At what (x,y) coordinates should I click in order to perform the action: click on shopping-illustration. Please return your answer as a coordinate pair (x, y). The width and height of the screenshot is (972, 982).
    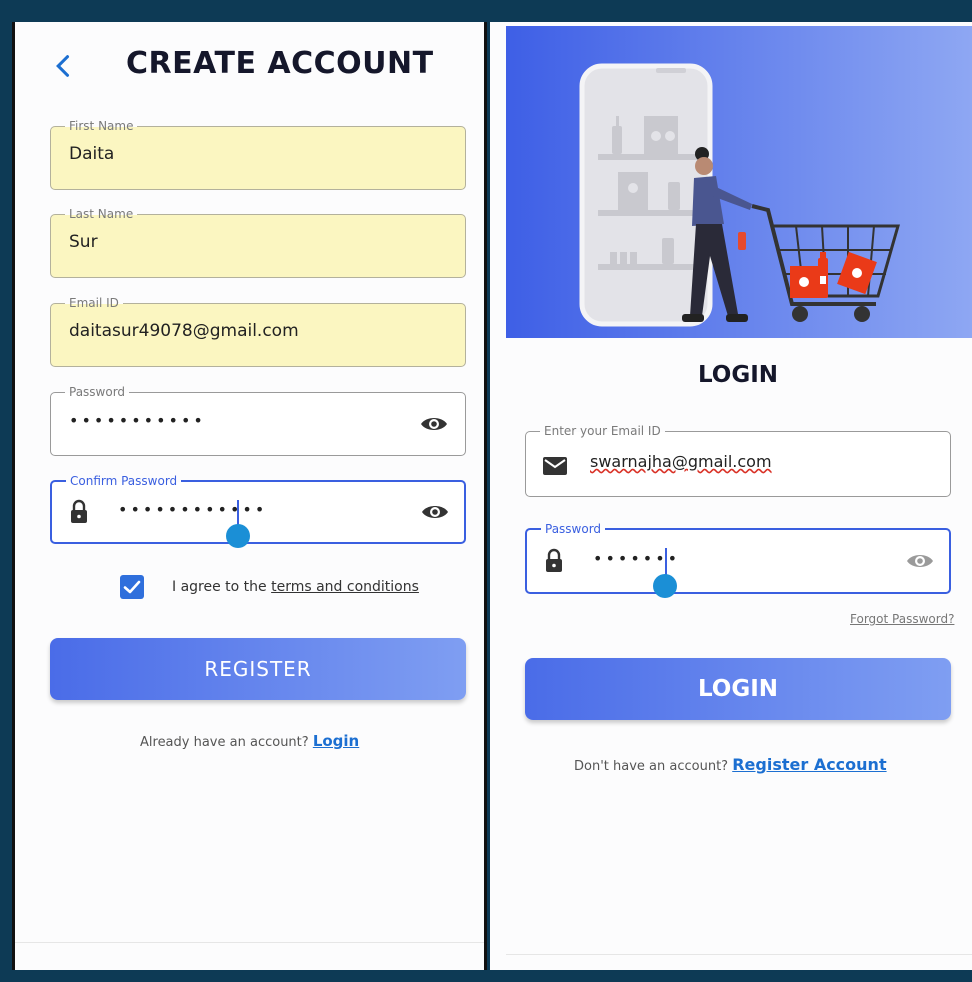
    Looking at the image, I should click on (739, 195).